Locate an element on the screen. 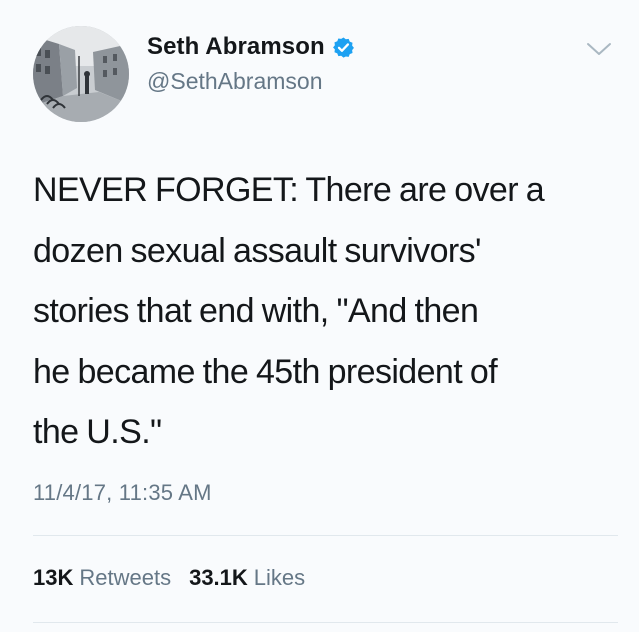  likes-label: Likes is located at coordinates (279, 577).